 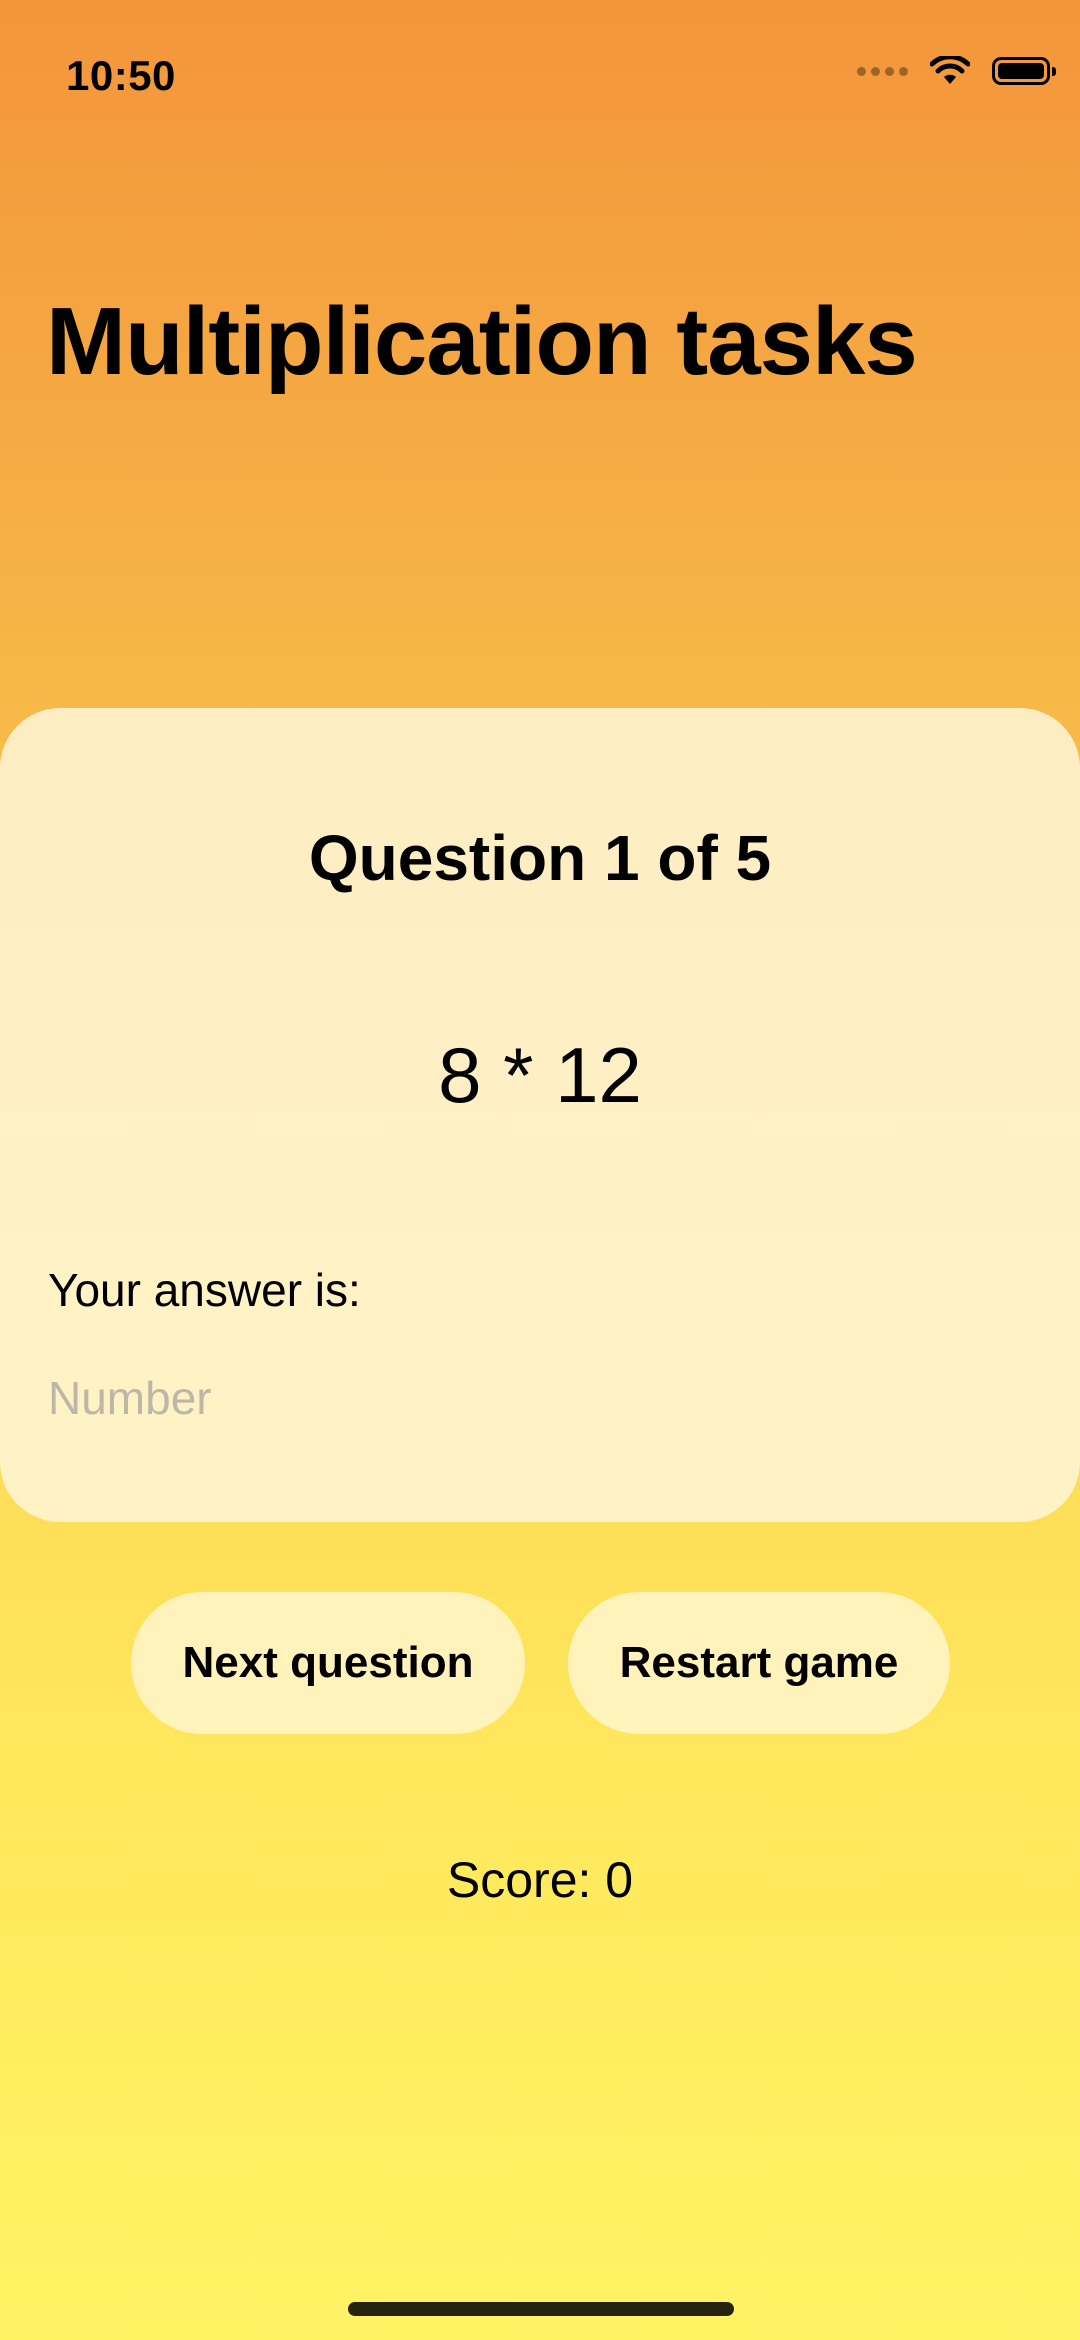 I want to click on status-icons, so click(x=956, y=71).